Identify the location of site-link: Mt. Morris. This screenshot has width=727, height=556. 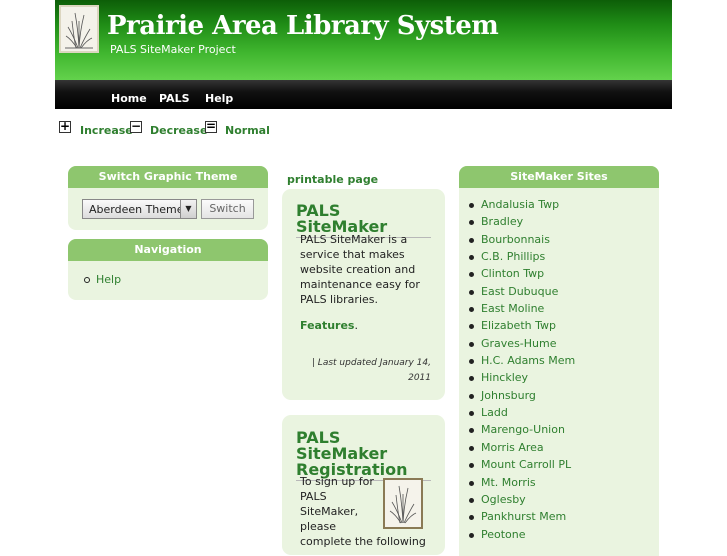
(508, 482).